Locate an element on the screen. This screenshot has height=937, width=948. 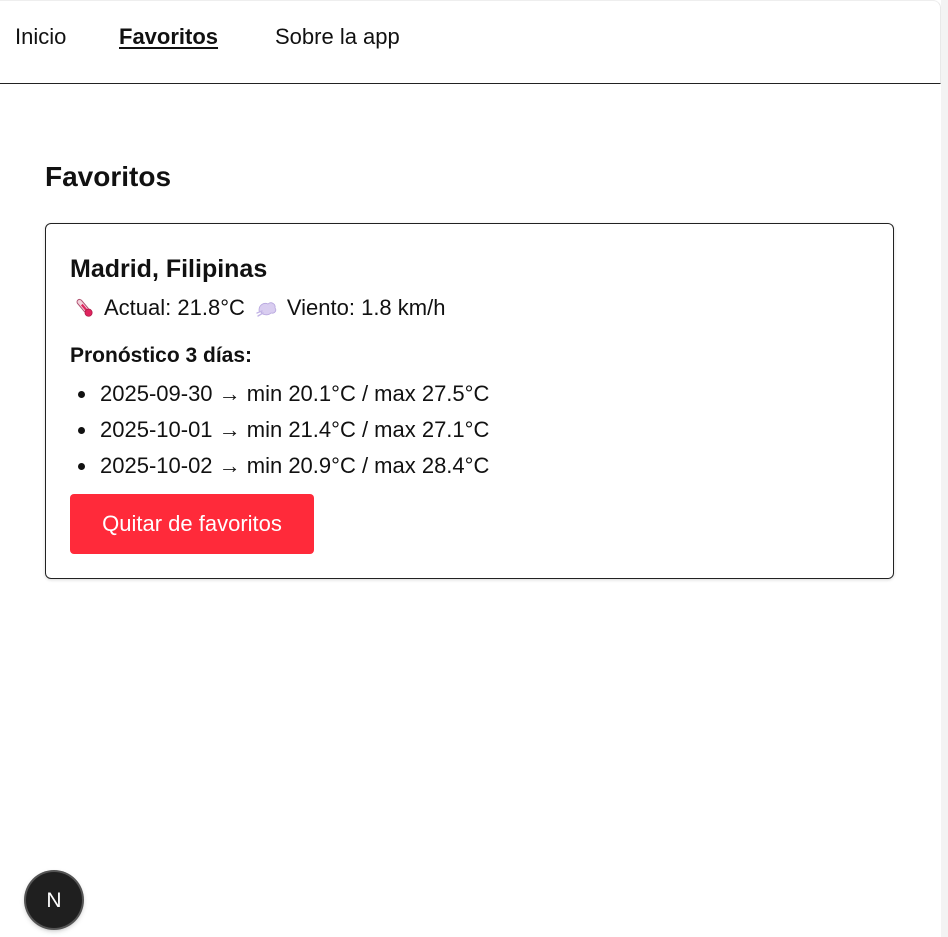
forecast-item: 2025-10-02 → min 20.9°C / max 28.4°C is located at coordinates (279, 466).